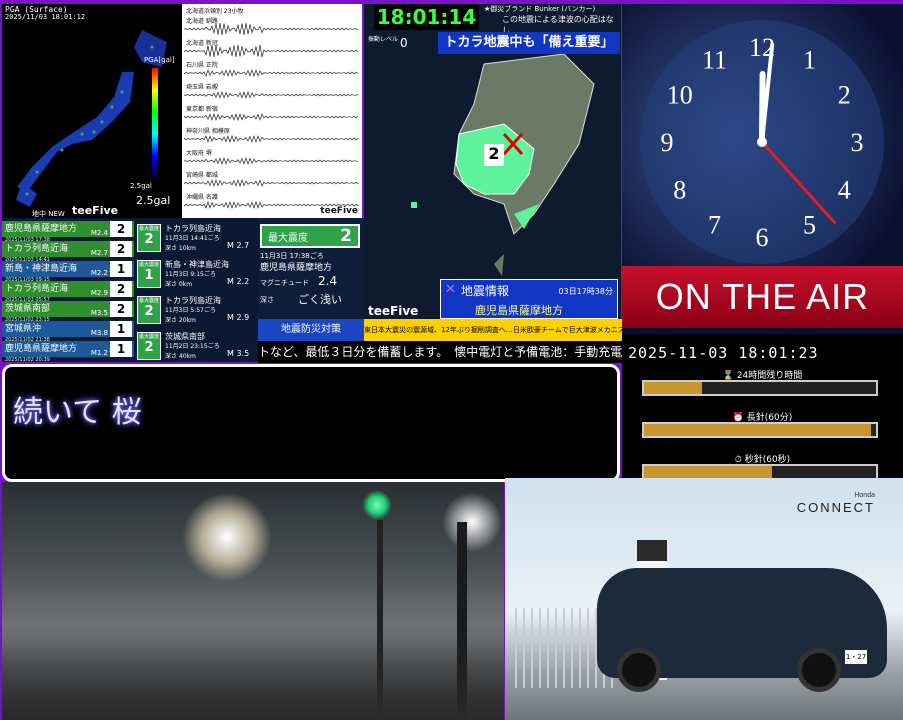  What do you see at coordinates (41, 269) in the screenshot?
I see `quake-name: 新島・神津島近海` at bounding box center [41, 269].